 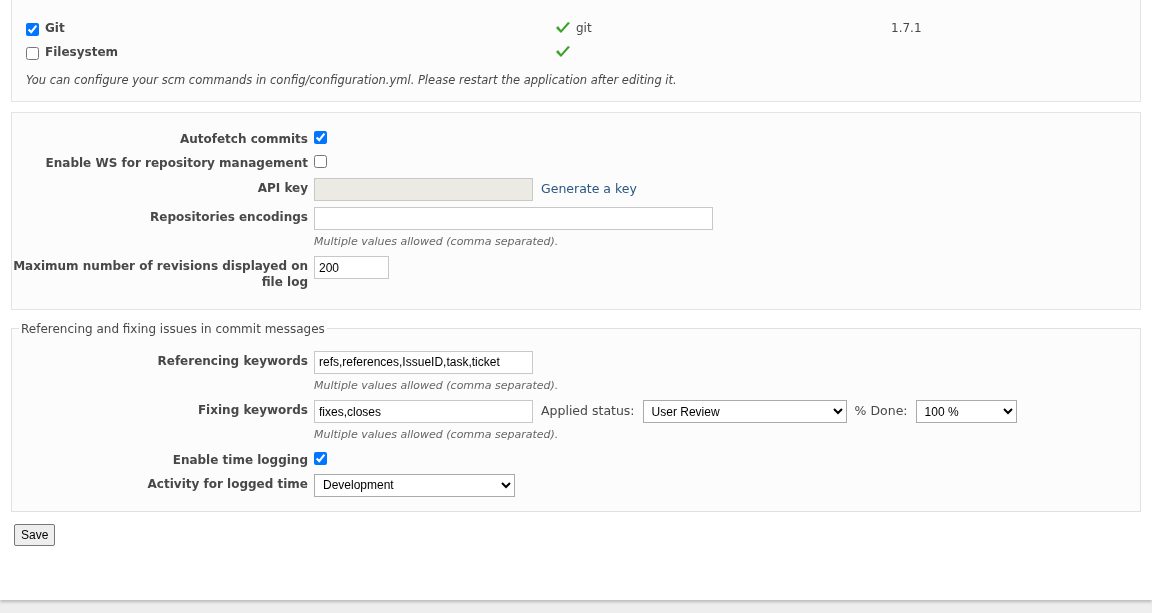 I want to click on dropdown: 100 %, so click(x=966, y=411).